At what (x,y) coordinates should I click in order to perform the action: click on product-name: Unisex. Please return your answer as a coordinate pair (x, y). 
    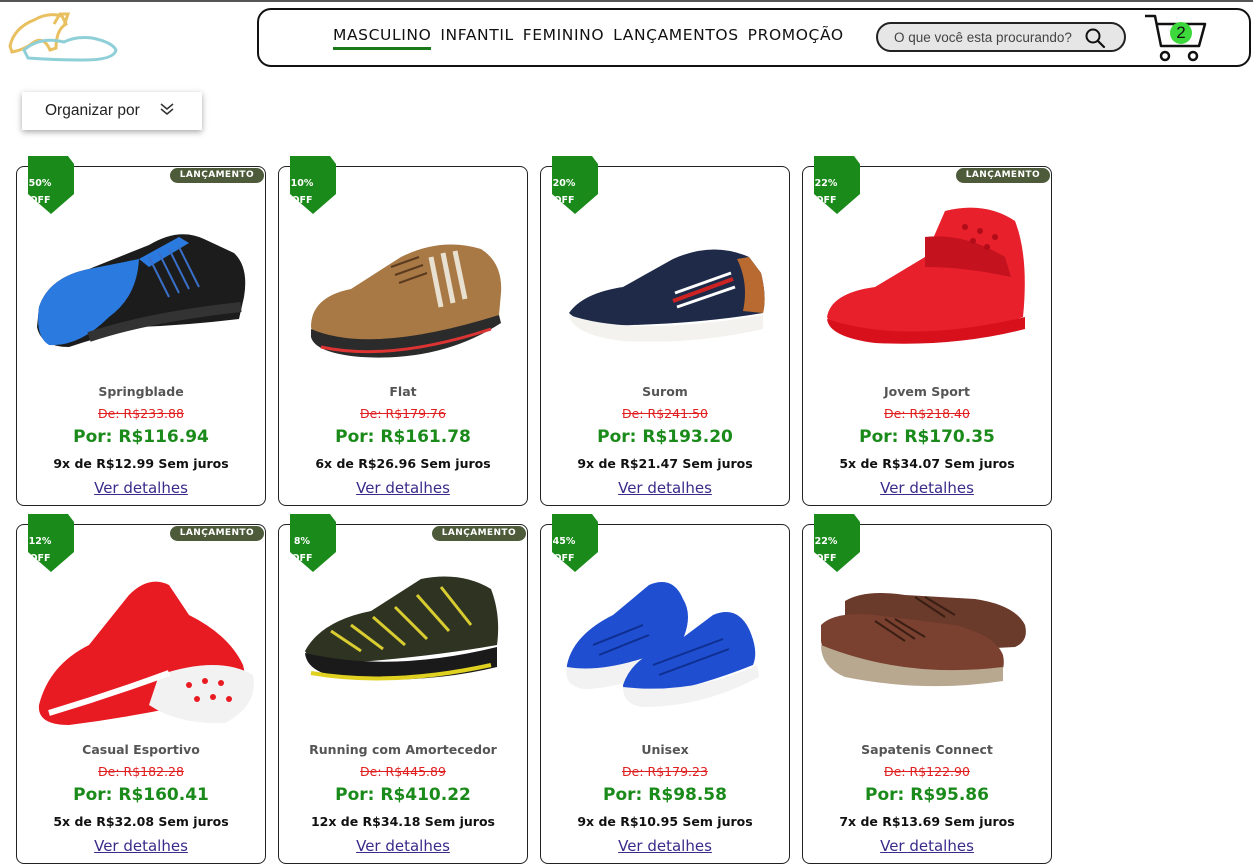
    Looking at the image, I should click on (665, 749).